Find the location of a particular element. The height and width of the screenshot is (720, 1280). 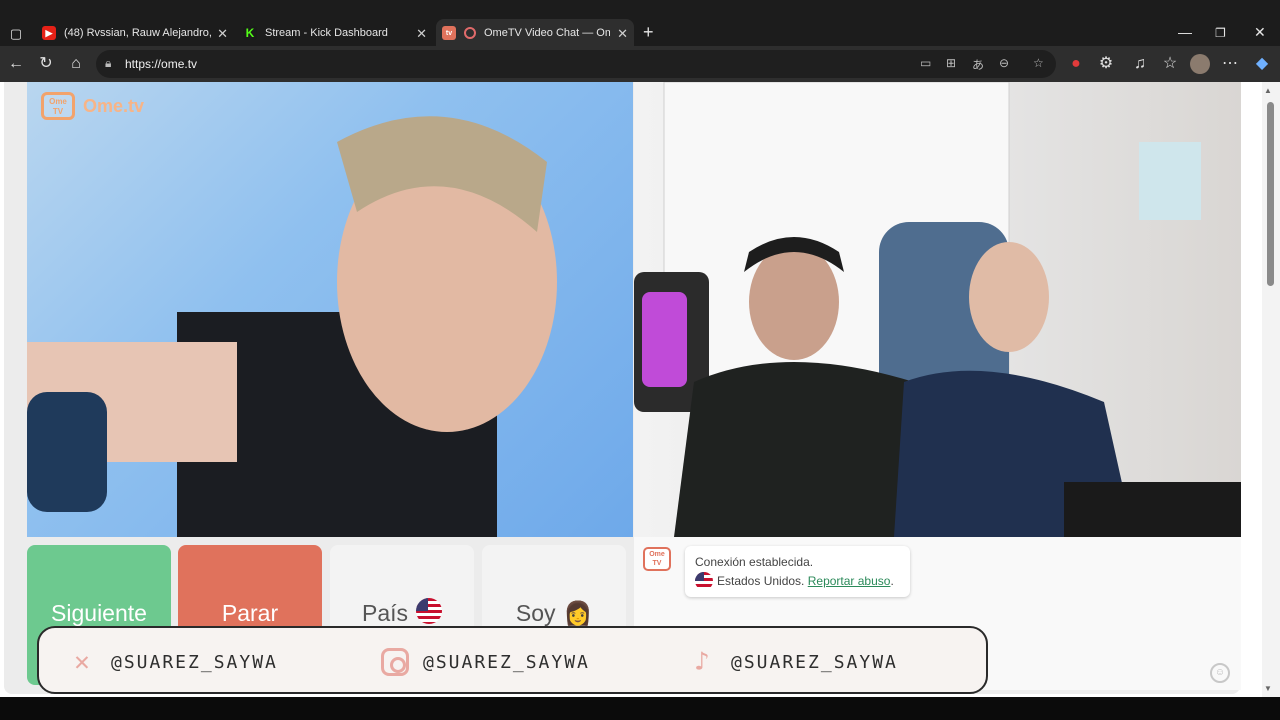

tab-label: (48) Rvssian, Rauw Alejandro, Ayr is located at coordinates (139, 33).